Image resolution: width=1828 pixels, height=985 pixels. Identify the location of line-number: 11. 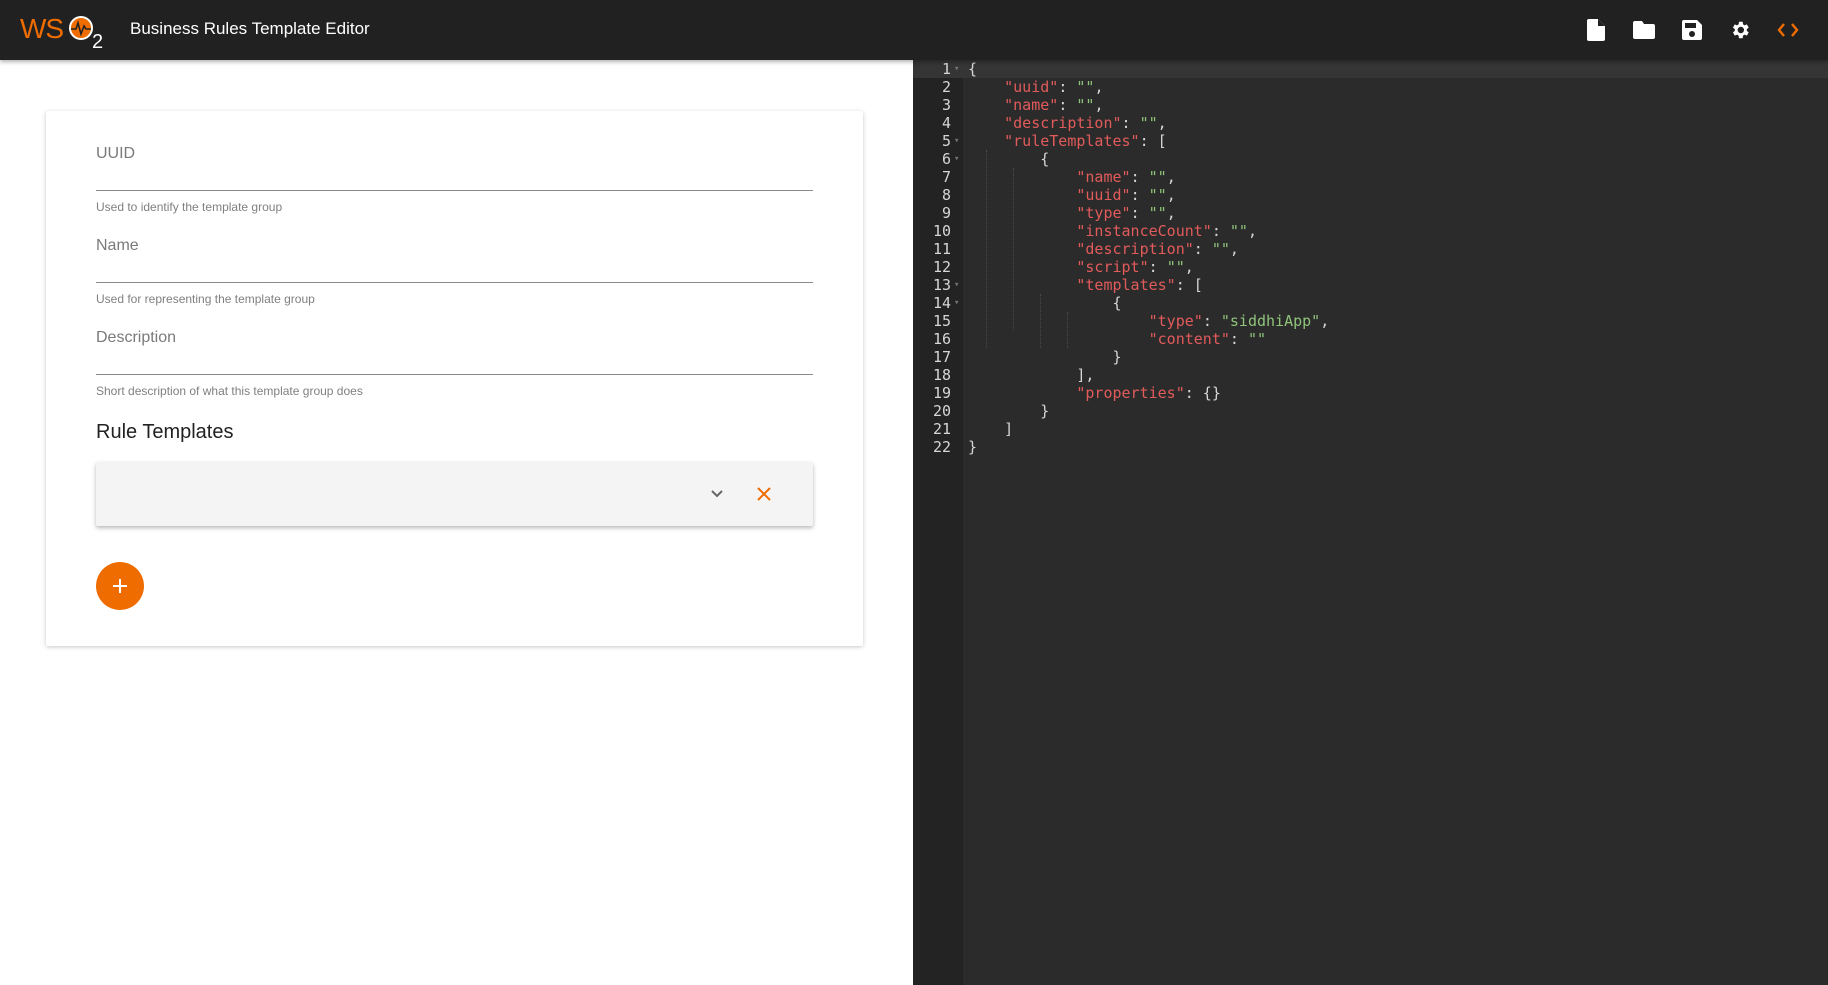
(941, 249).